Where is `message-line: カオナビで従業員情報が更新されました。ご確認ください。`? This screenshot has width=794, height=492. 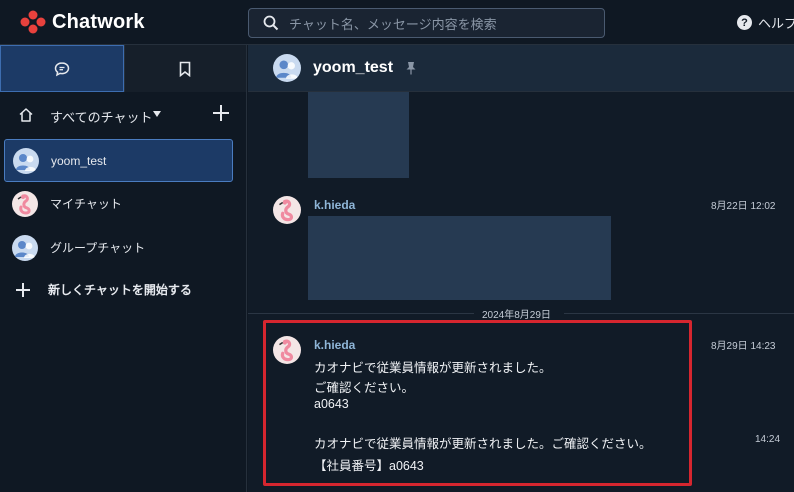 message-line: カオナビで従業員情報が更新されました。ご確認ください。 is located at coordinates (483, 444).